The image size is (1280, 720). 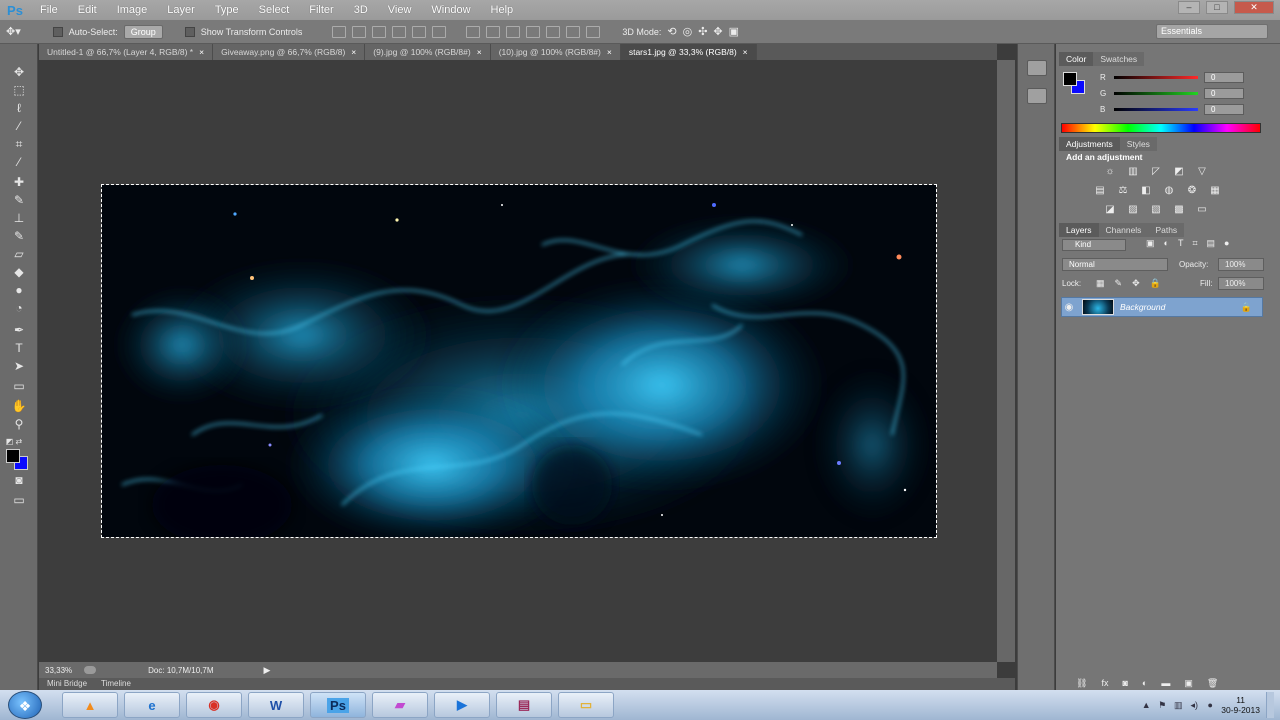 I want to click on red-slider, so click(x=1156, y=77).